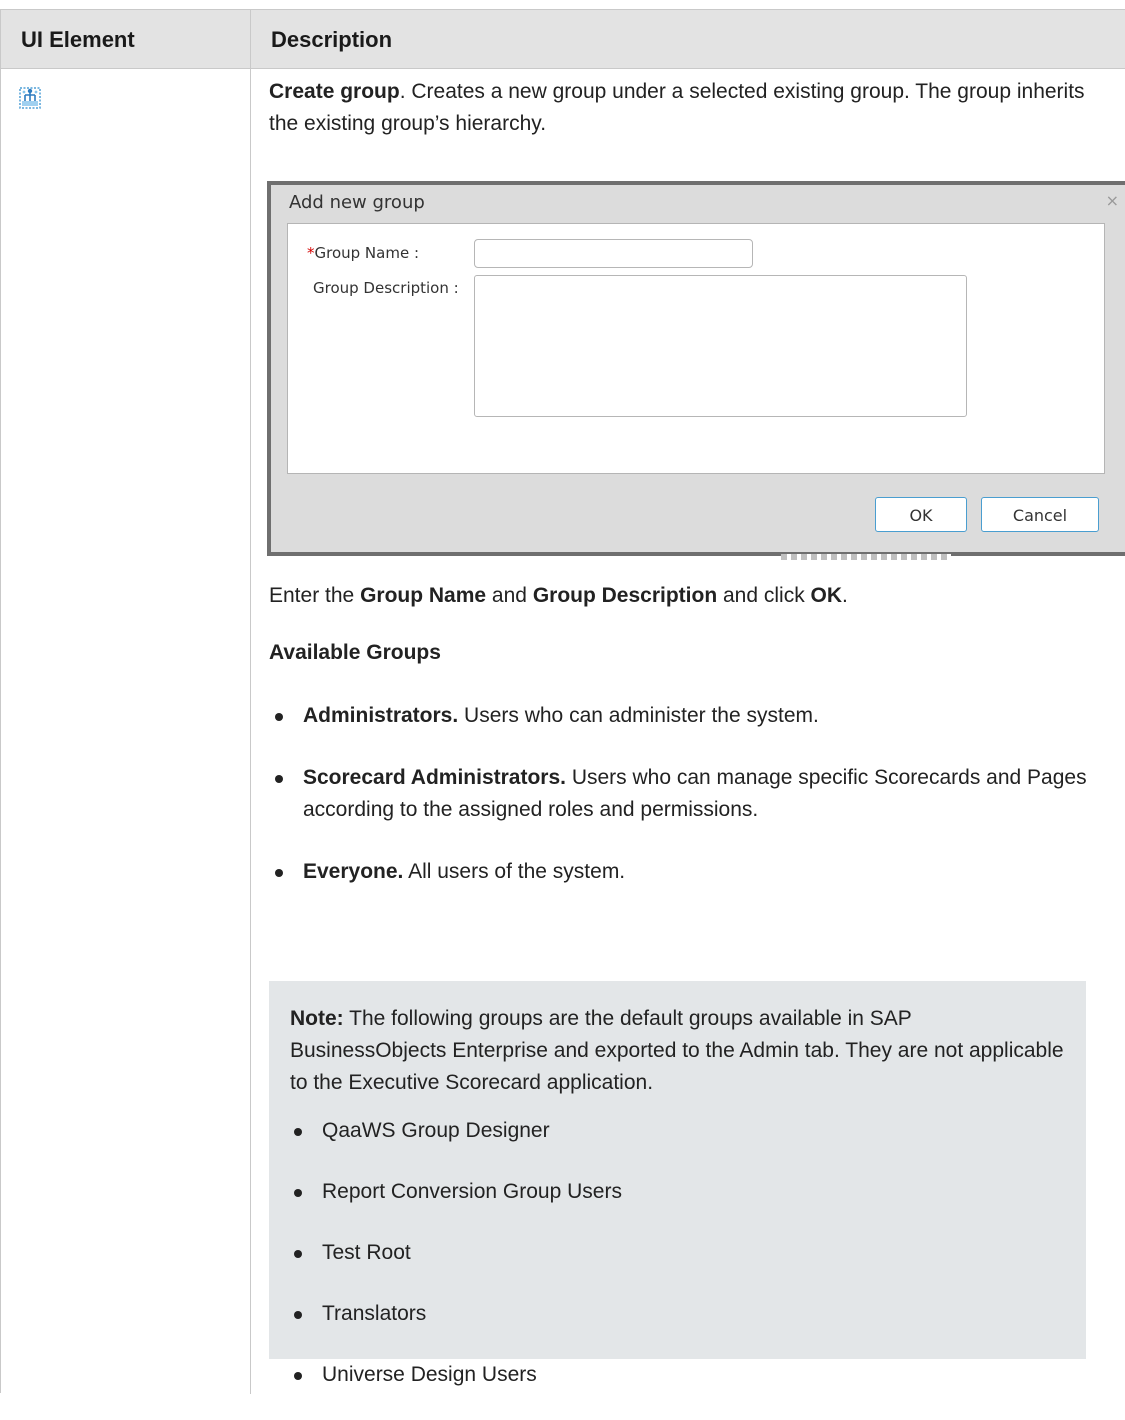 This screenshot has width=1125, height=1420. I want to click on group-name-label: *Group Name :, so click(363, 253).